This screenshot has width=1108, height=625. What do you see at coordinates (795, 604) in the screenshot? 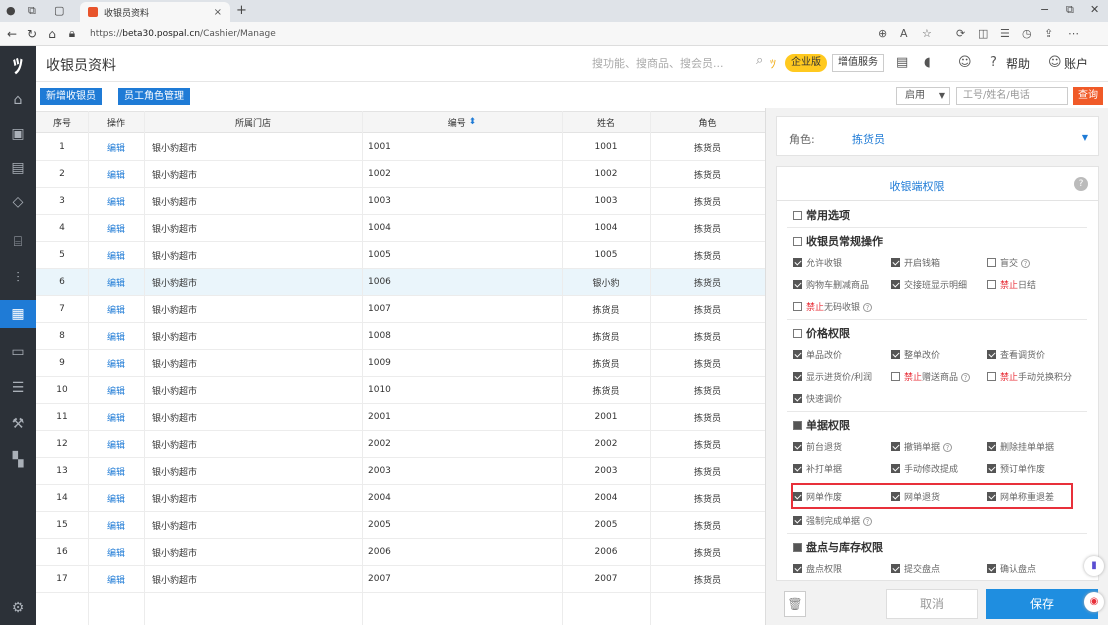
I see `trash-icon: 🗑︎` at bounding box center [795, 604].